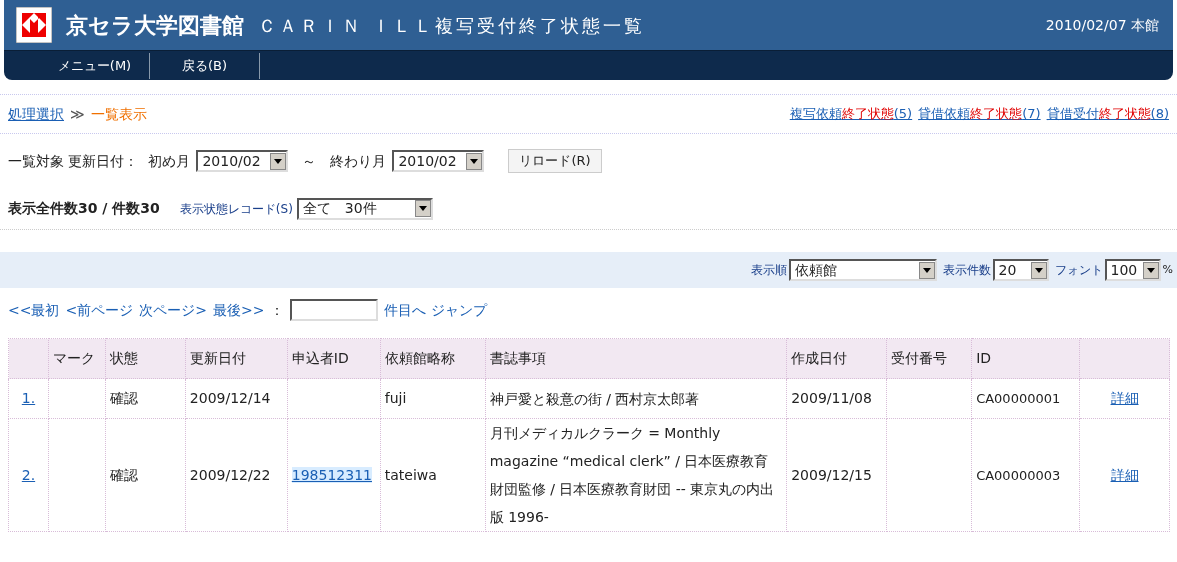 Image resolution: width=1177 pixels, height=562 pixels. I want to click on table-cell: 2009/12/14, so click(230, 398).